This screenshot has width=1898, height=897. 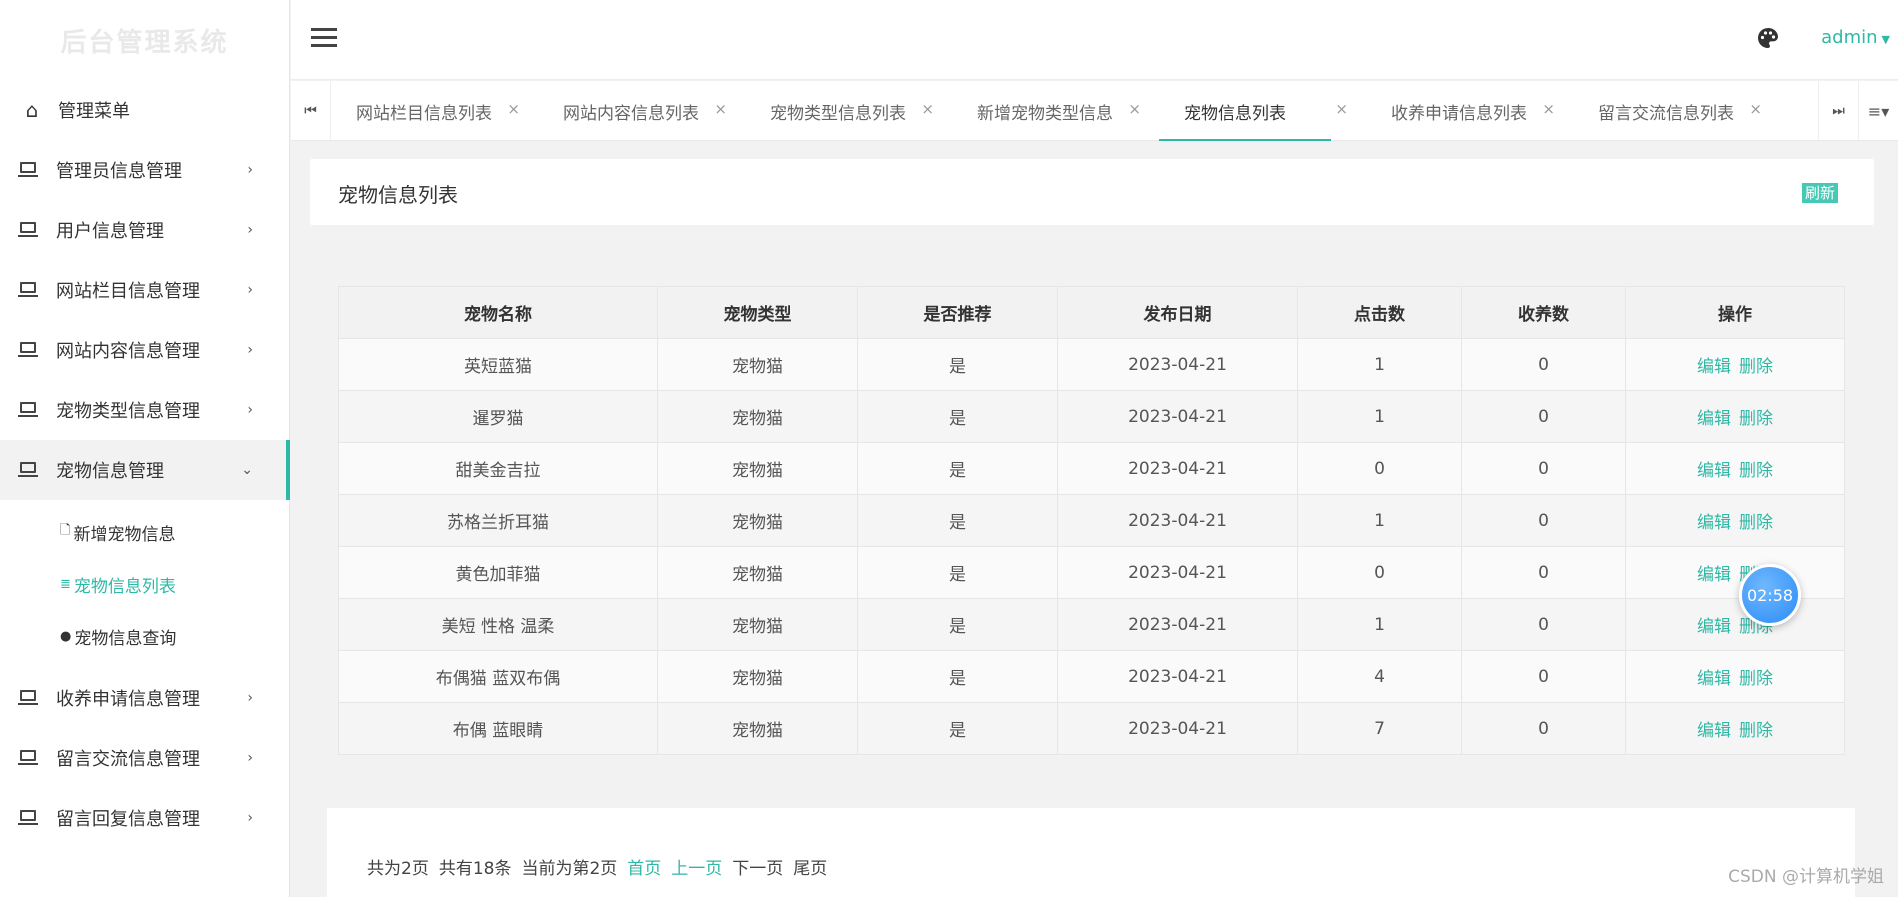 I want to click on submenu-item-pet-list: ≣ 宠物信息列表, so click(x=144, y=584).